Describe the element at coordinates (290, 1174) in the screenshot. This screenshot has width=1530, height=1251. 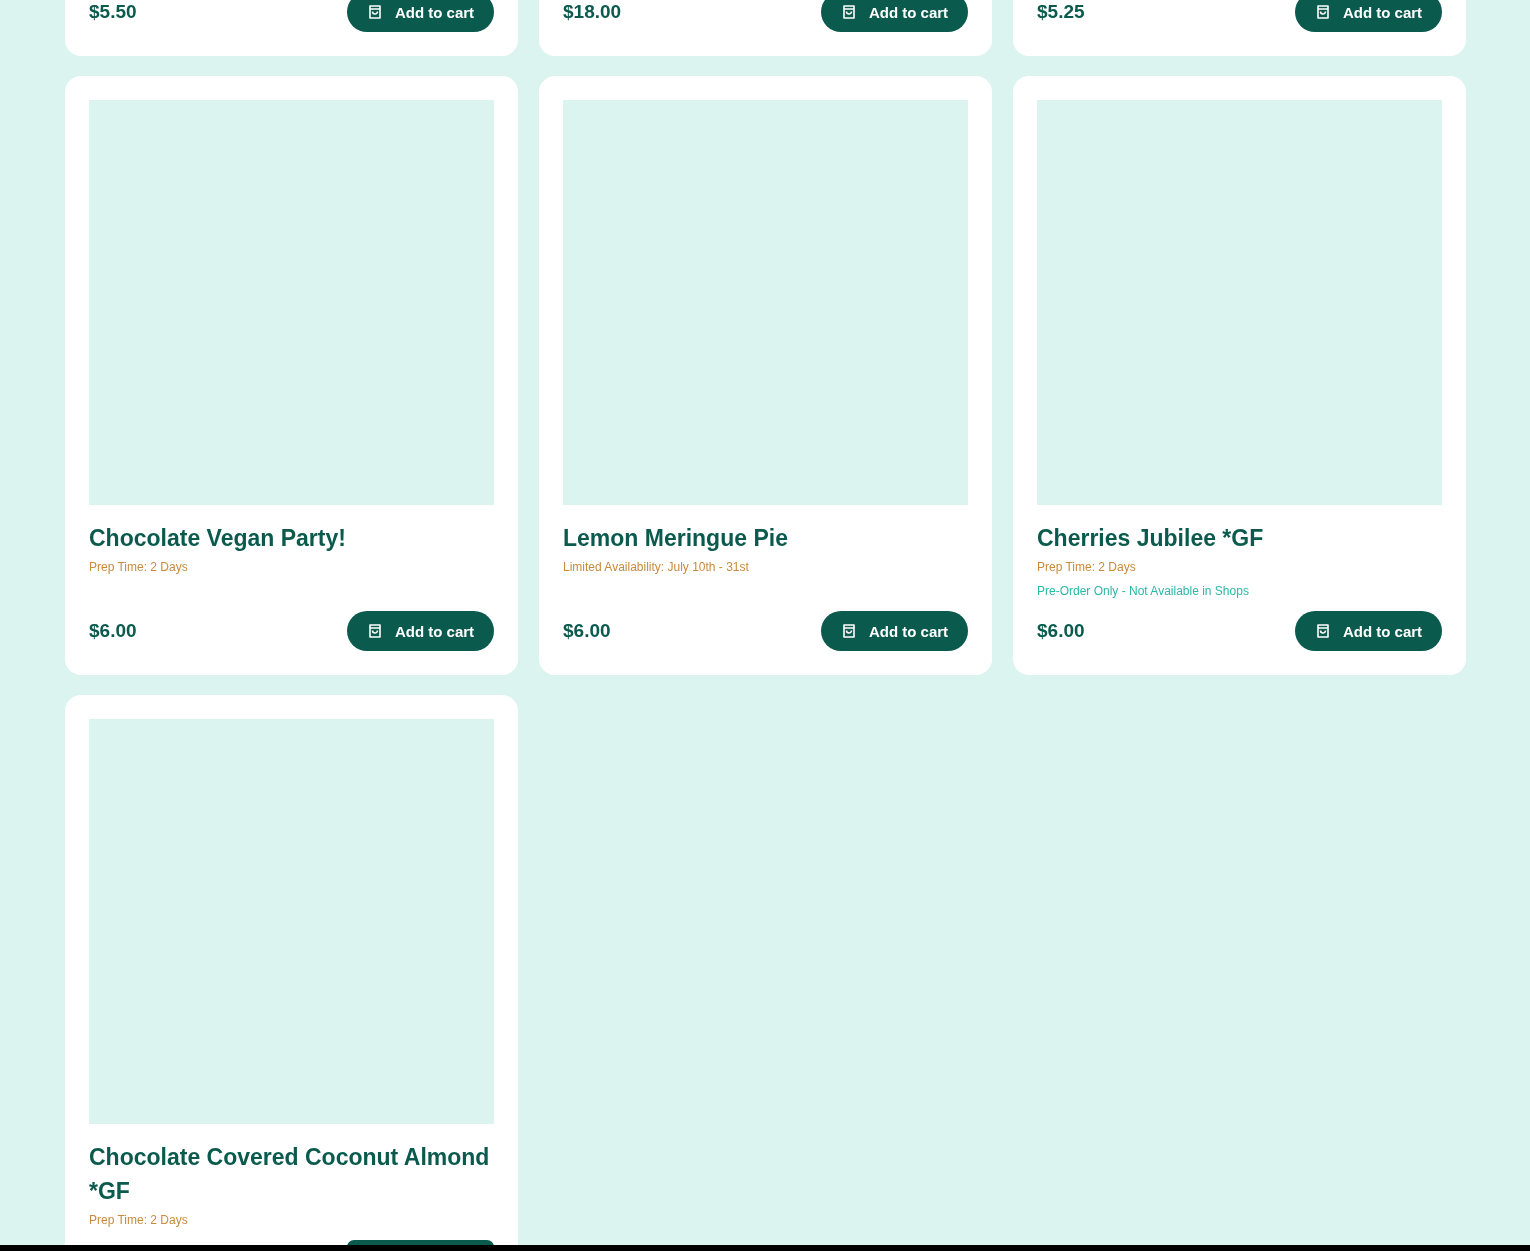
I see `product-name: Chocolate Covered Coconut Almond *GF` at that location.